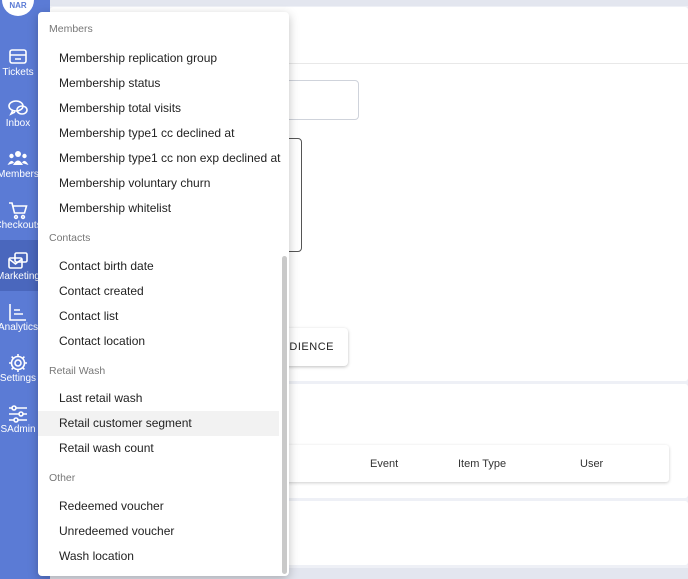 The width and height of the screenshot is (688, 579). What do you see at coordinates (18, 108) in the screenshot?
I see `chat-icon` at bounding box center [18, 108].